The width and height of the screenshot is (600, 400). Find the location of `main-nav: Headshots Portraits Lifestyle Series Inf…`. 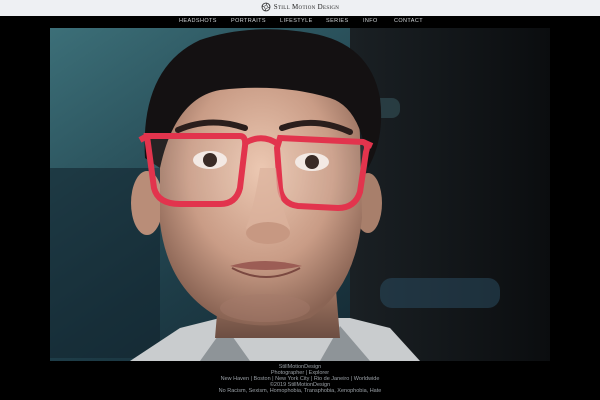

main-nav: Headshots Portraits Lifestyle Series Inf… is located at coordinates (300, 22).